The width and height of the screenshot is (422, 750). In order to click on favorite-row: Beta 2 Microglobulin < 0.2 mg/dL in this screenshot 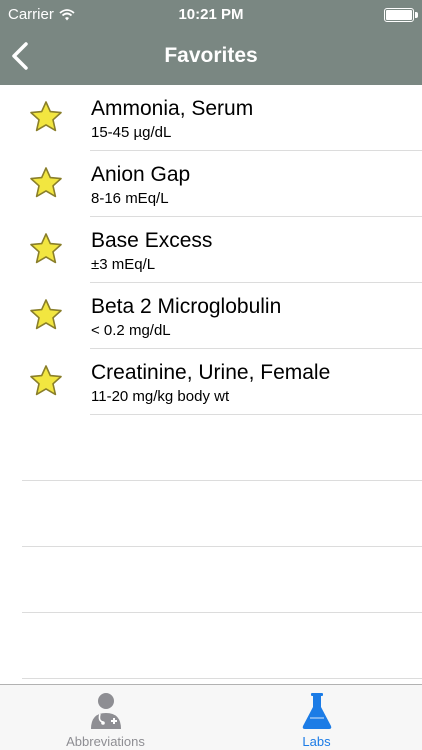, I will do `click(211, 316)`.